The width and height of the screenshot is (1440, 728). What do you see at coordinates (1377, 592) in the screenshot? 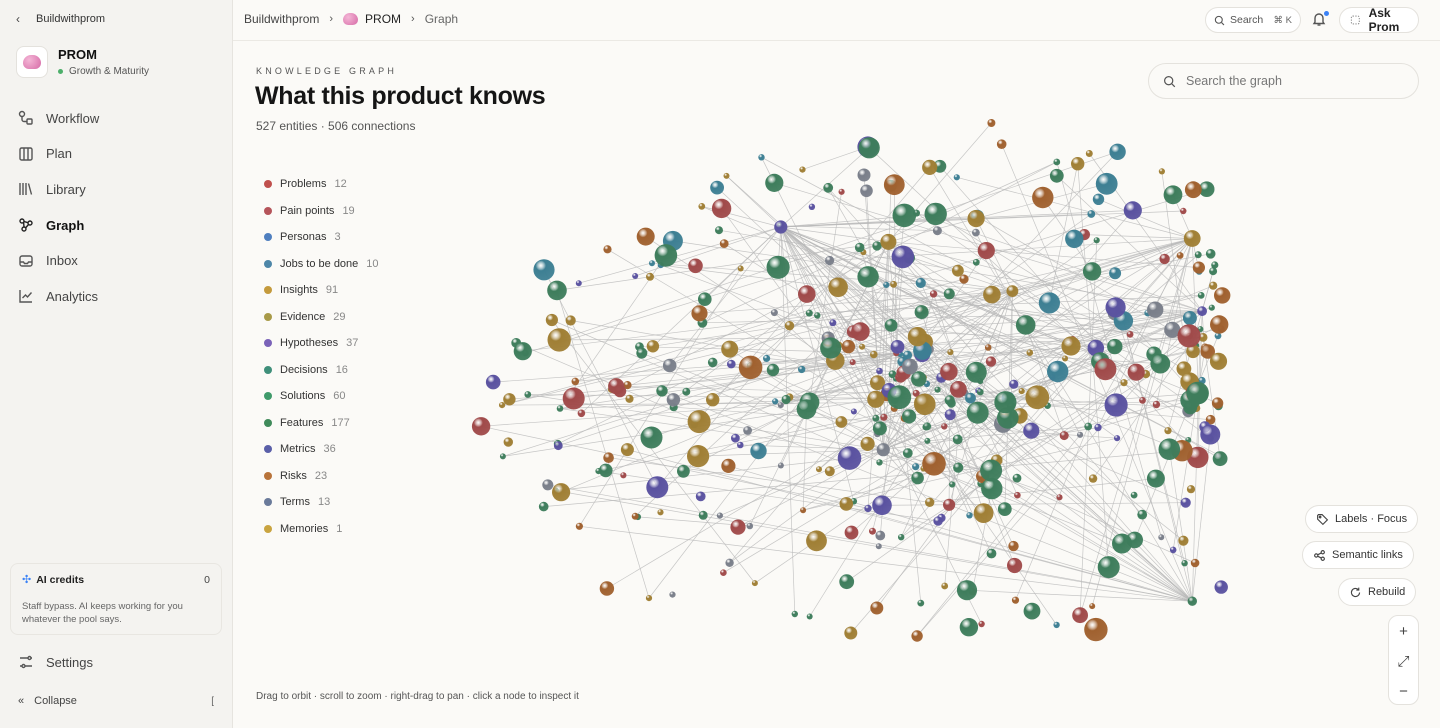
I see `rebuild-button: Rebuild` at bounding box center [1377, 592].